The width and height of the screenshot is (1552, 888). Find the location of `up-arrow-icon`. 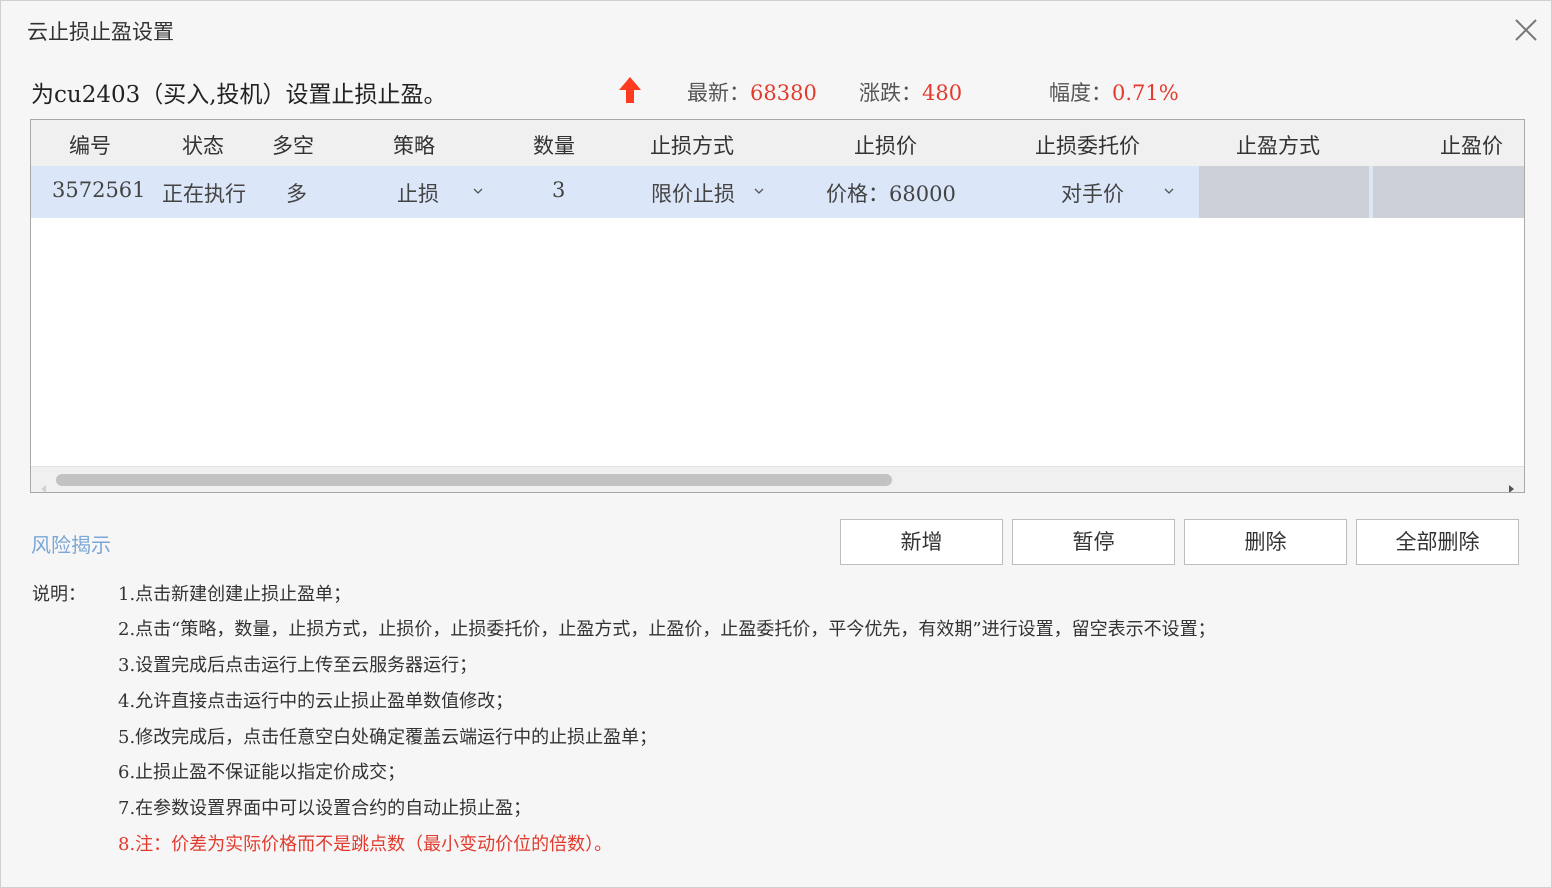

up-arrow-icon is located at coordinates (630, 90).